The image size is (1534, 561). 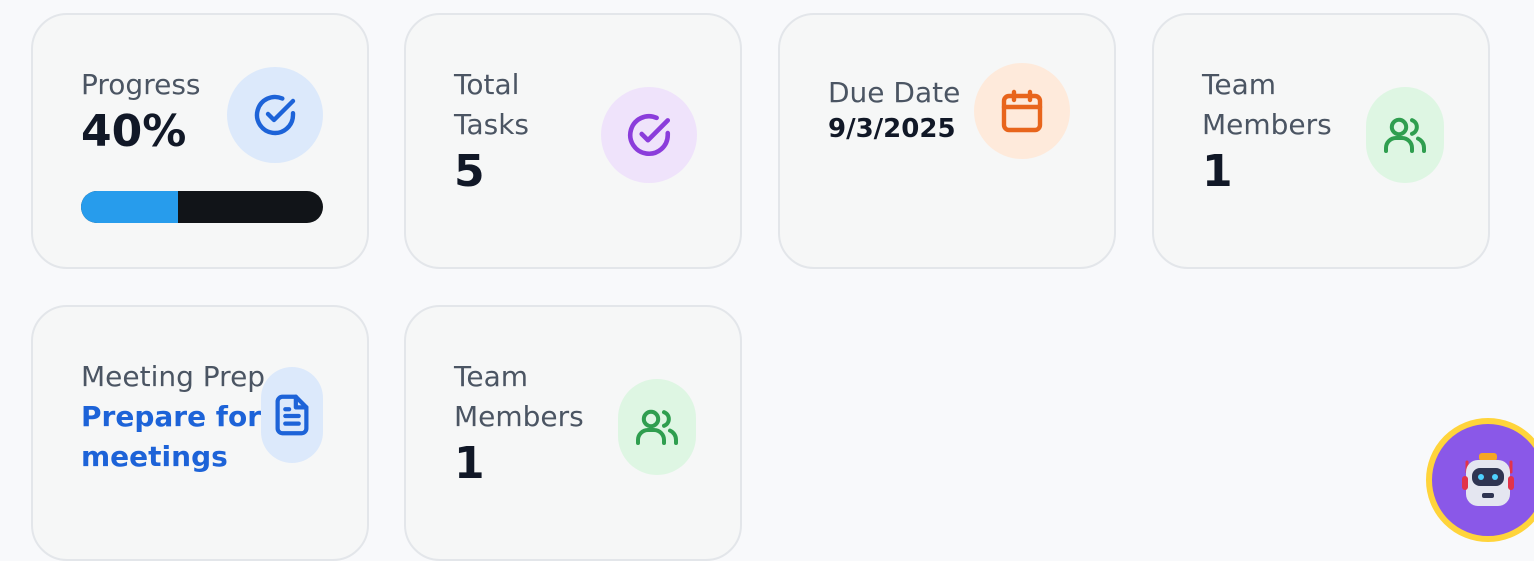 What do you see at coordinates (487, 84) in the screenshot?
I see `total-tasks-label-line1: Total` at bounding box center [487, 84].